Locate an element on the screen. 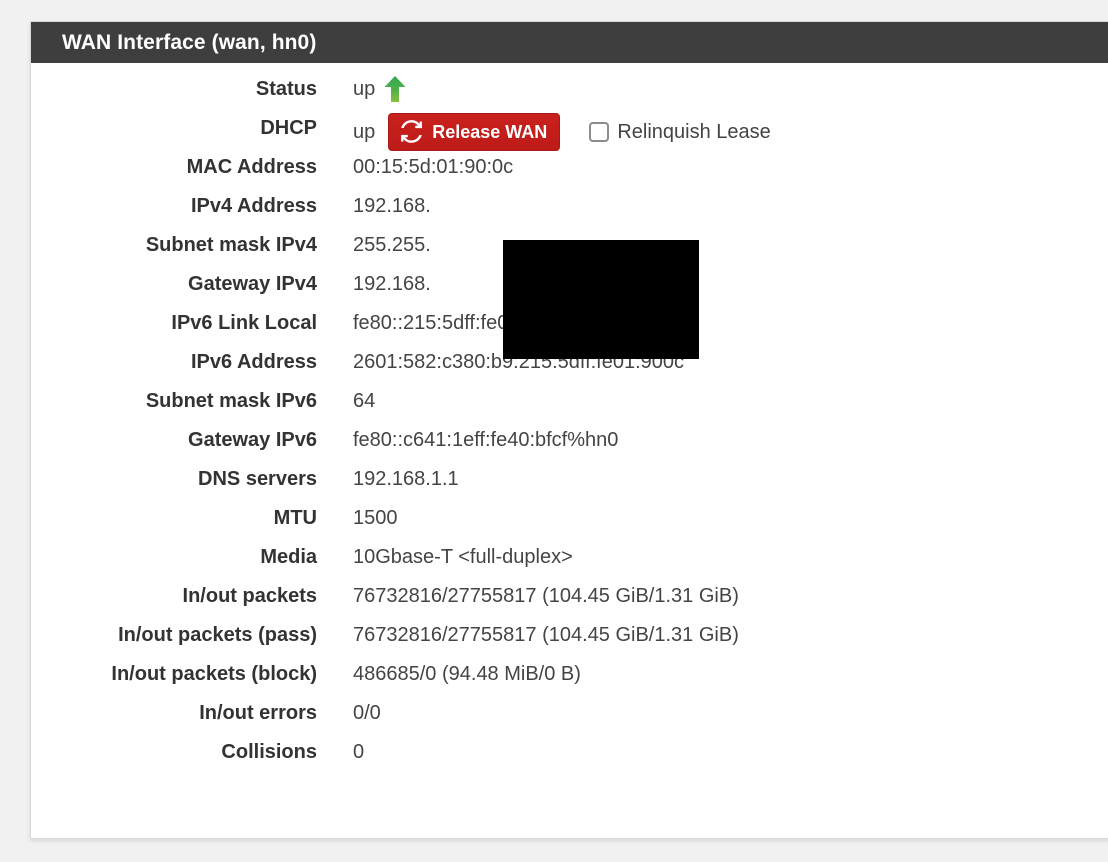 This screenshot has height=862, width=1108. row-label-dhcp: DHCP is located at coordinates (288, 128).